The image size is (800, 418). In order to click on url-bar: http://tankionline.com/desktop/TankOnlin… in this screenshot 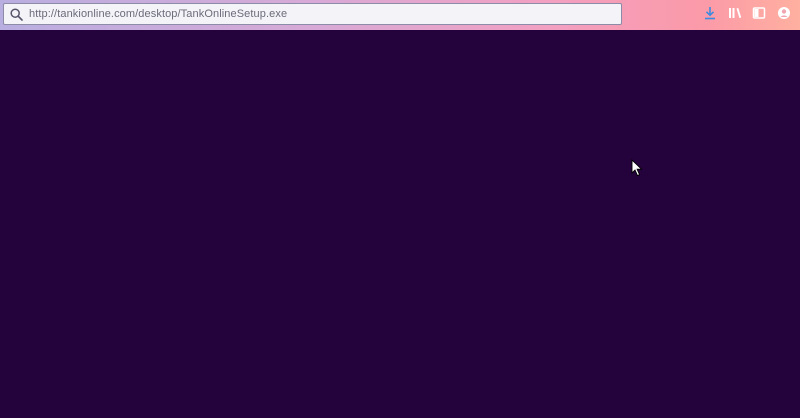, I will do `click(312, 14)`.